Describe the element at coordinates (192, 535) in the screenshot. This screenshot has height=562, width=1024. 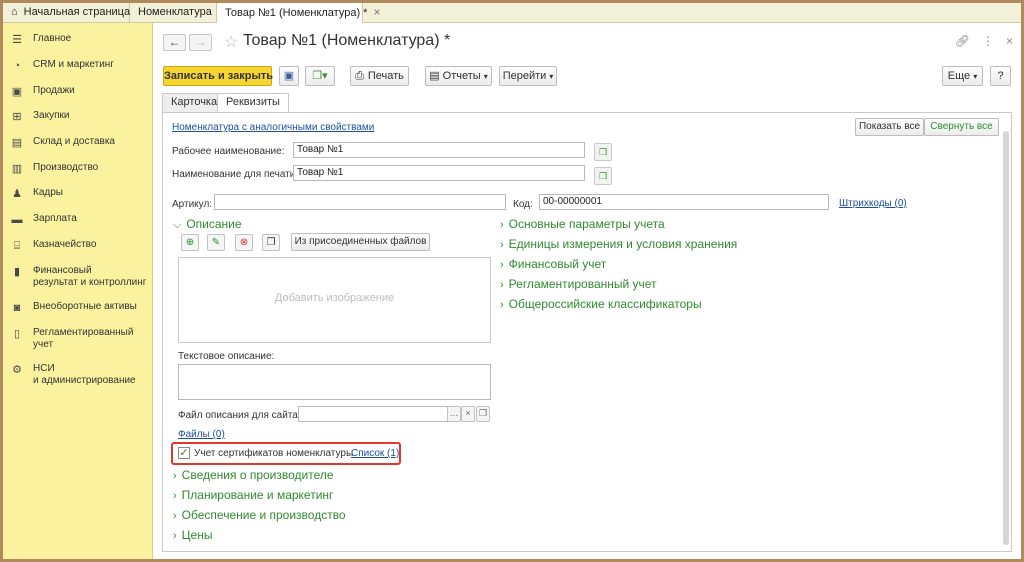
I see `group-prices: › Цены` at that location.